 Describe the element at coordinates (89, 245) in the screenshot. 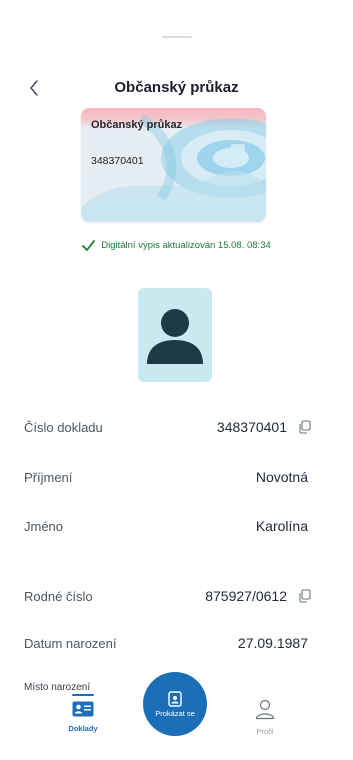

I see `checkmark-icon` at that location.